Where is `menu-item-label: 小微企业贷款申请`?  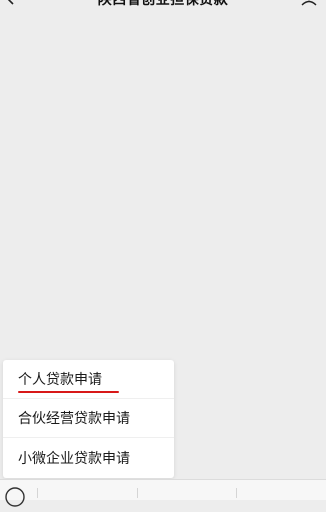
menu-item-label: 小微企业贷款申请 is located at coordinates (74, 458).